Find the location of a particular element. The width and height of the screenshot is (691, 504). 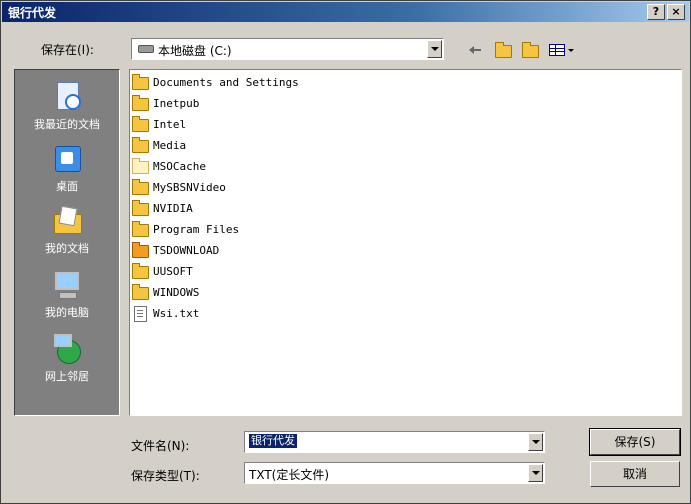

desktop-icon is located at coordinates (67, 158).